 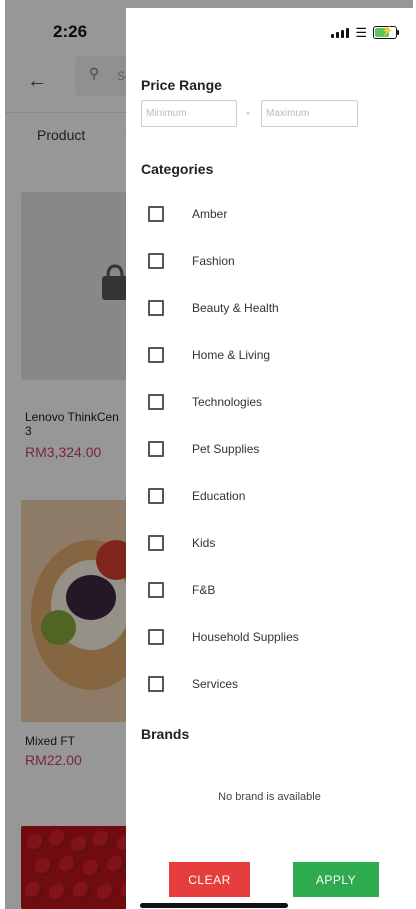 I want to click on category-checkbox-kids: Kids, so click(x=181, y=543).